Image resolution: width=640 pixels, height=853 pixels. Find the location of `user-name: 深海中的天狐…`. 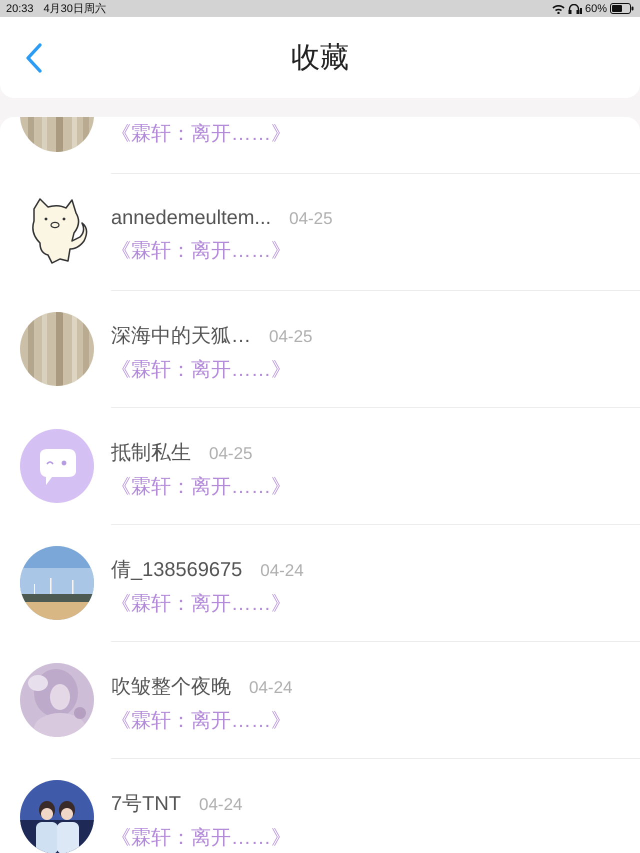

user-name: 深海中的天狐… is located at coordinates (181, 336).